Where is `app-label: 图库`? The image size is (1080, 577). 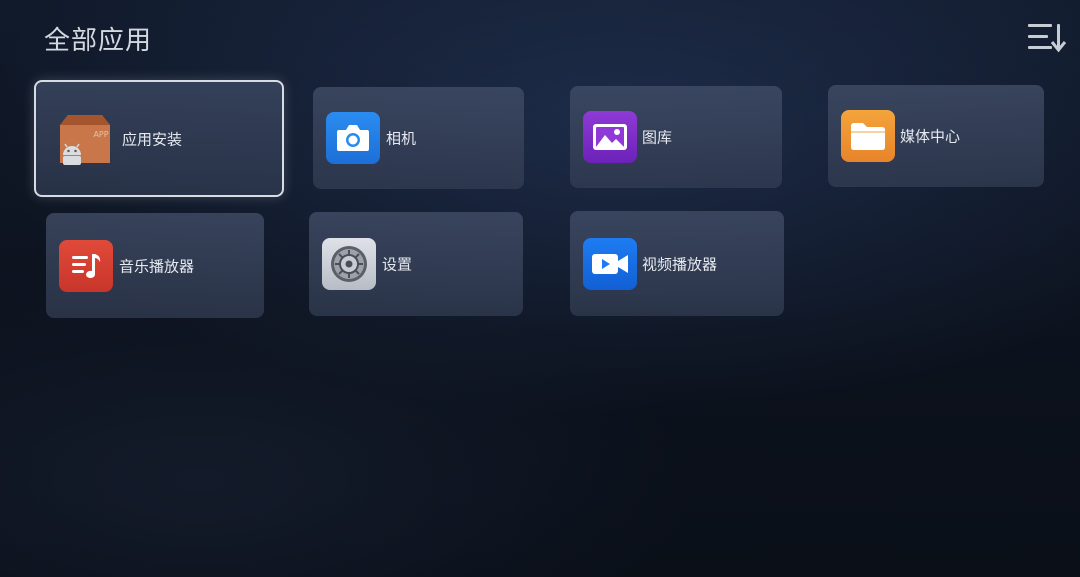 app-label: 图库 is located at coordinates (657, 137).